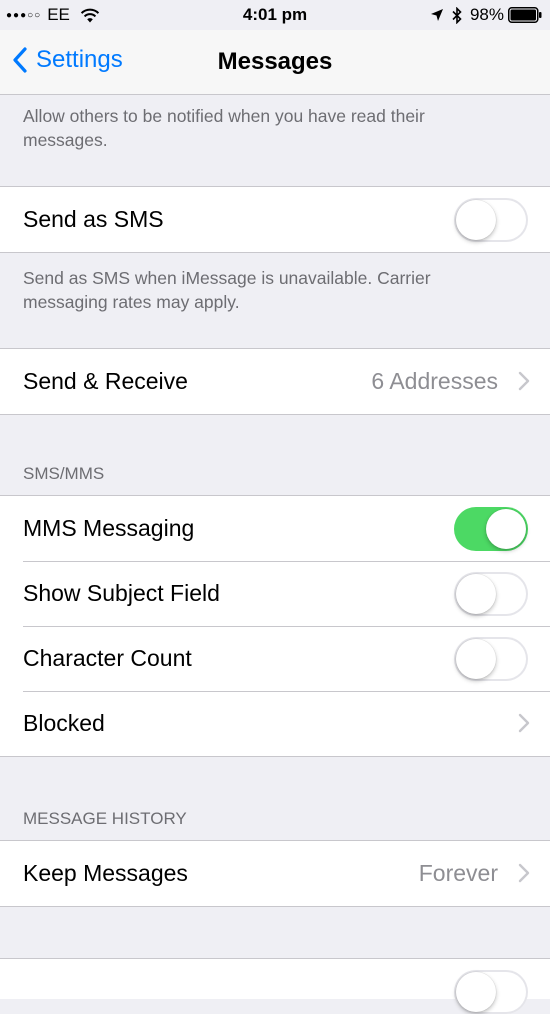  I want to click on bluetooth-icon, so click(457, 15).